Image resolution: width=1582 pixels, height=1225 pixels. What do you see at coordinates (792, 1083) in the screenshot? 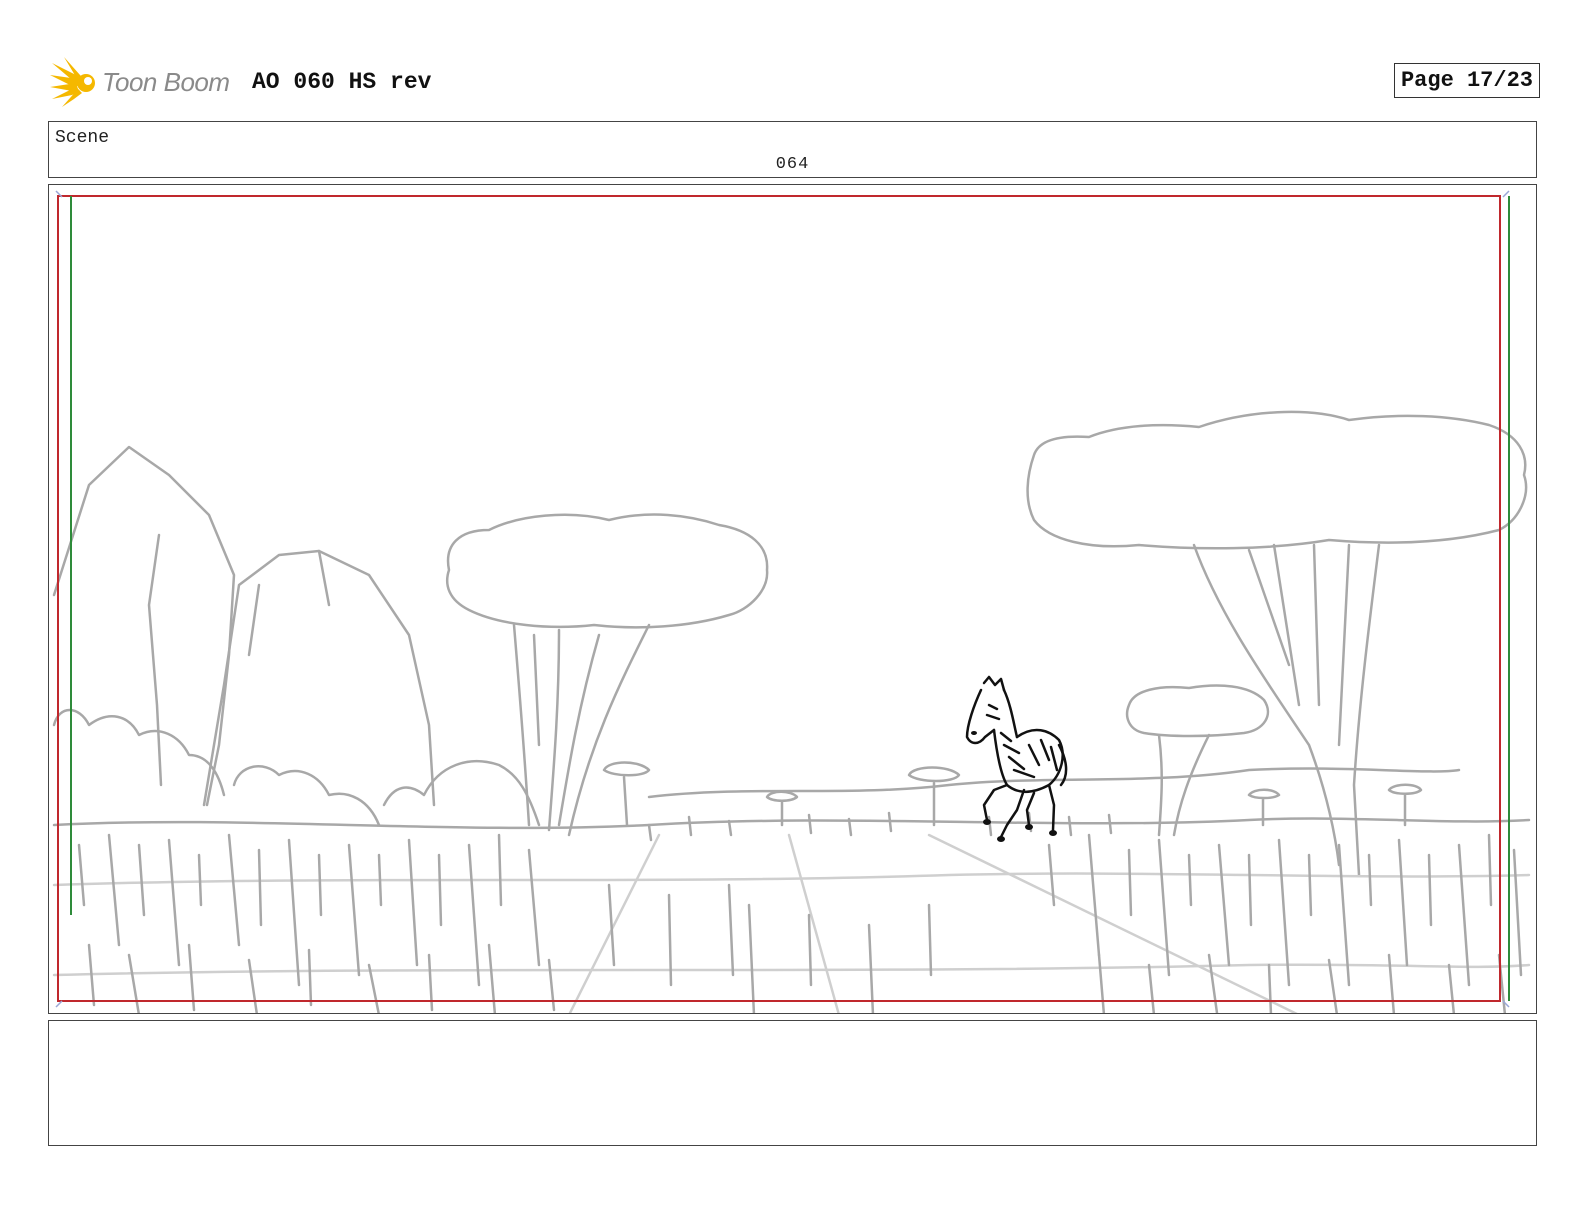
I see `panel-notes-field` at bounding box center [792, 1083].